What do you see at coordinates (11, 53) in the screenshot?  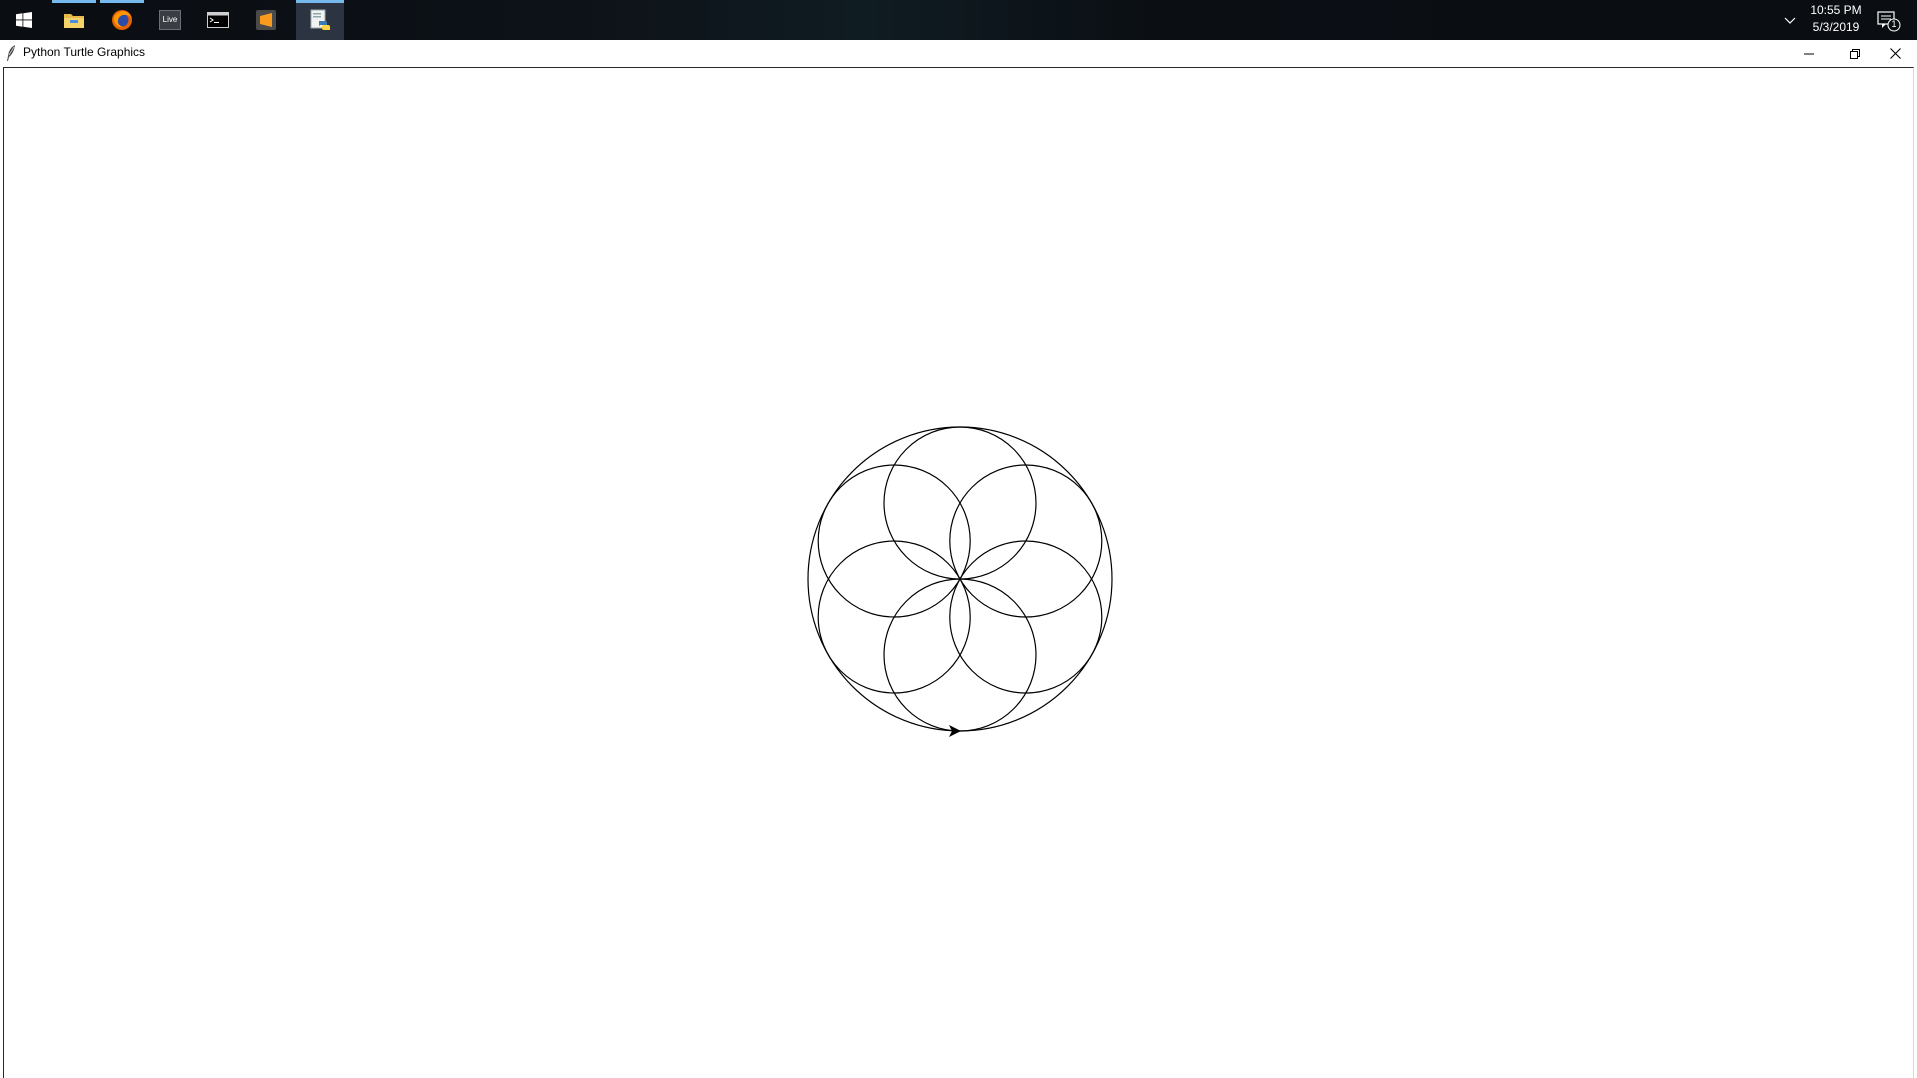 I see `feather-icon` at bounding box center [11, 53].